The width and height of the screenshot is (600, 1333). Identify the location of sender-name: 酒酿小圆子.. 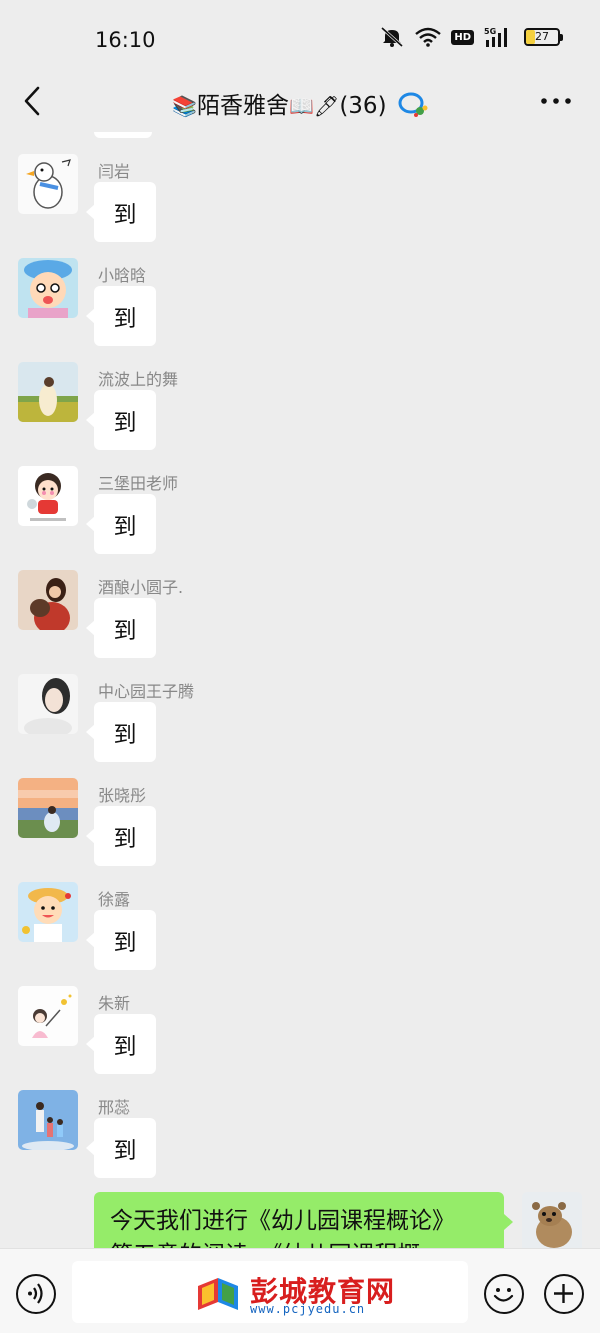
(141, 587).